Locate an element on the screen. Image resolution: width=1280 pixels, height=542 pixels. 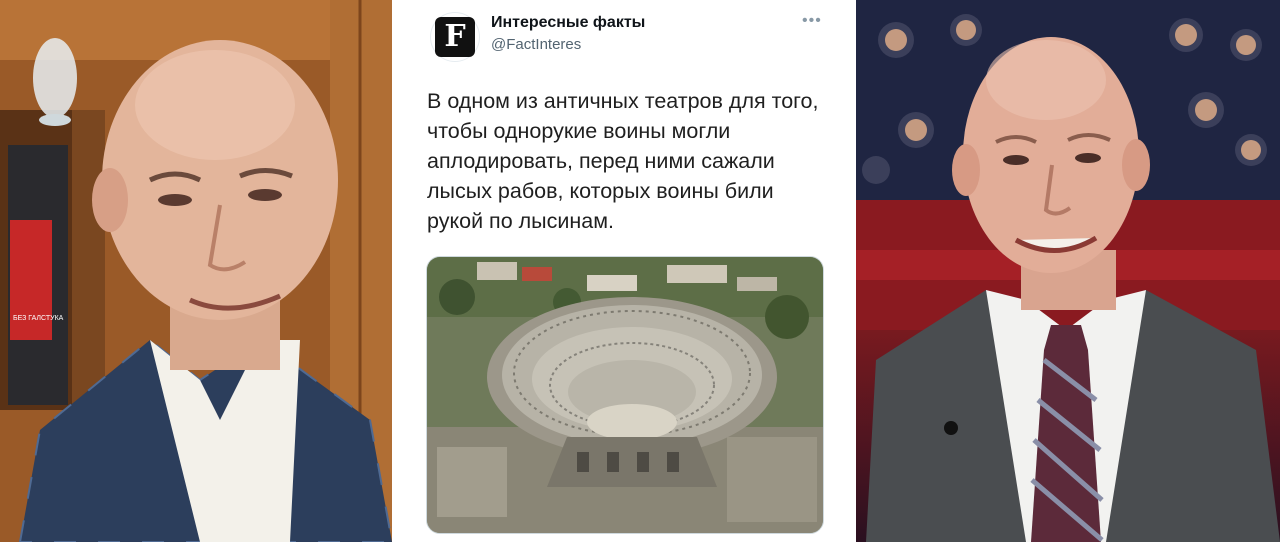
tweet-author-avatar: F is located at coordinates (455, 37).